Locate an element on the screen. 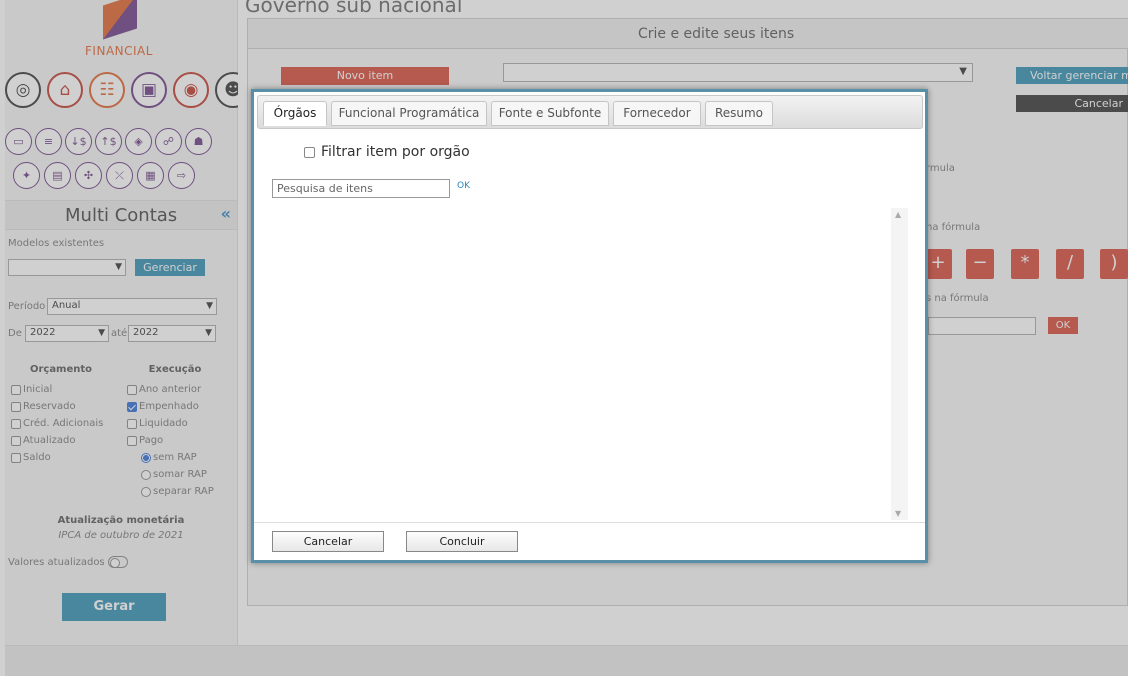  confirm-button: Concluir is located at coordinates (462, 541).